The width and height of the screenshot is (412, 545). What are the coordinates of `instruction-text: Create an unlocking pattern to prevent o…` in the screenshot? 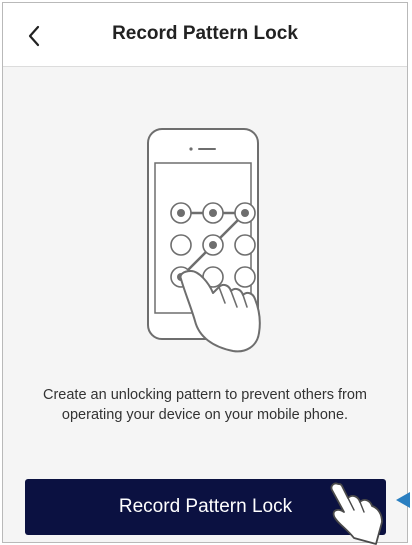 It's located at (205, 405).